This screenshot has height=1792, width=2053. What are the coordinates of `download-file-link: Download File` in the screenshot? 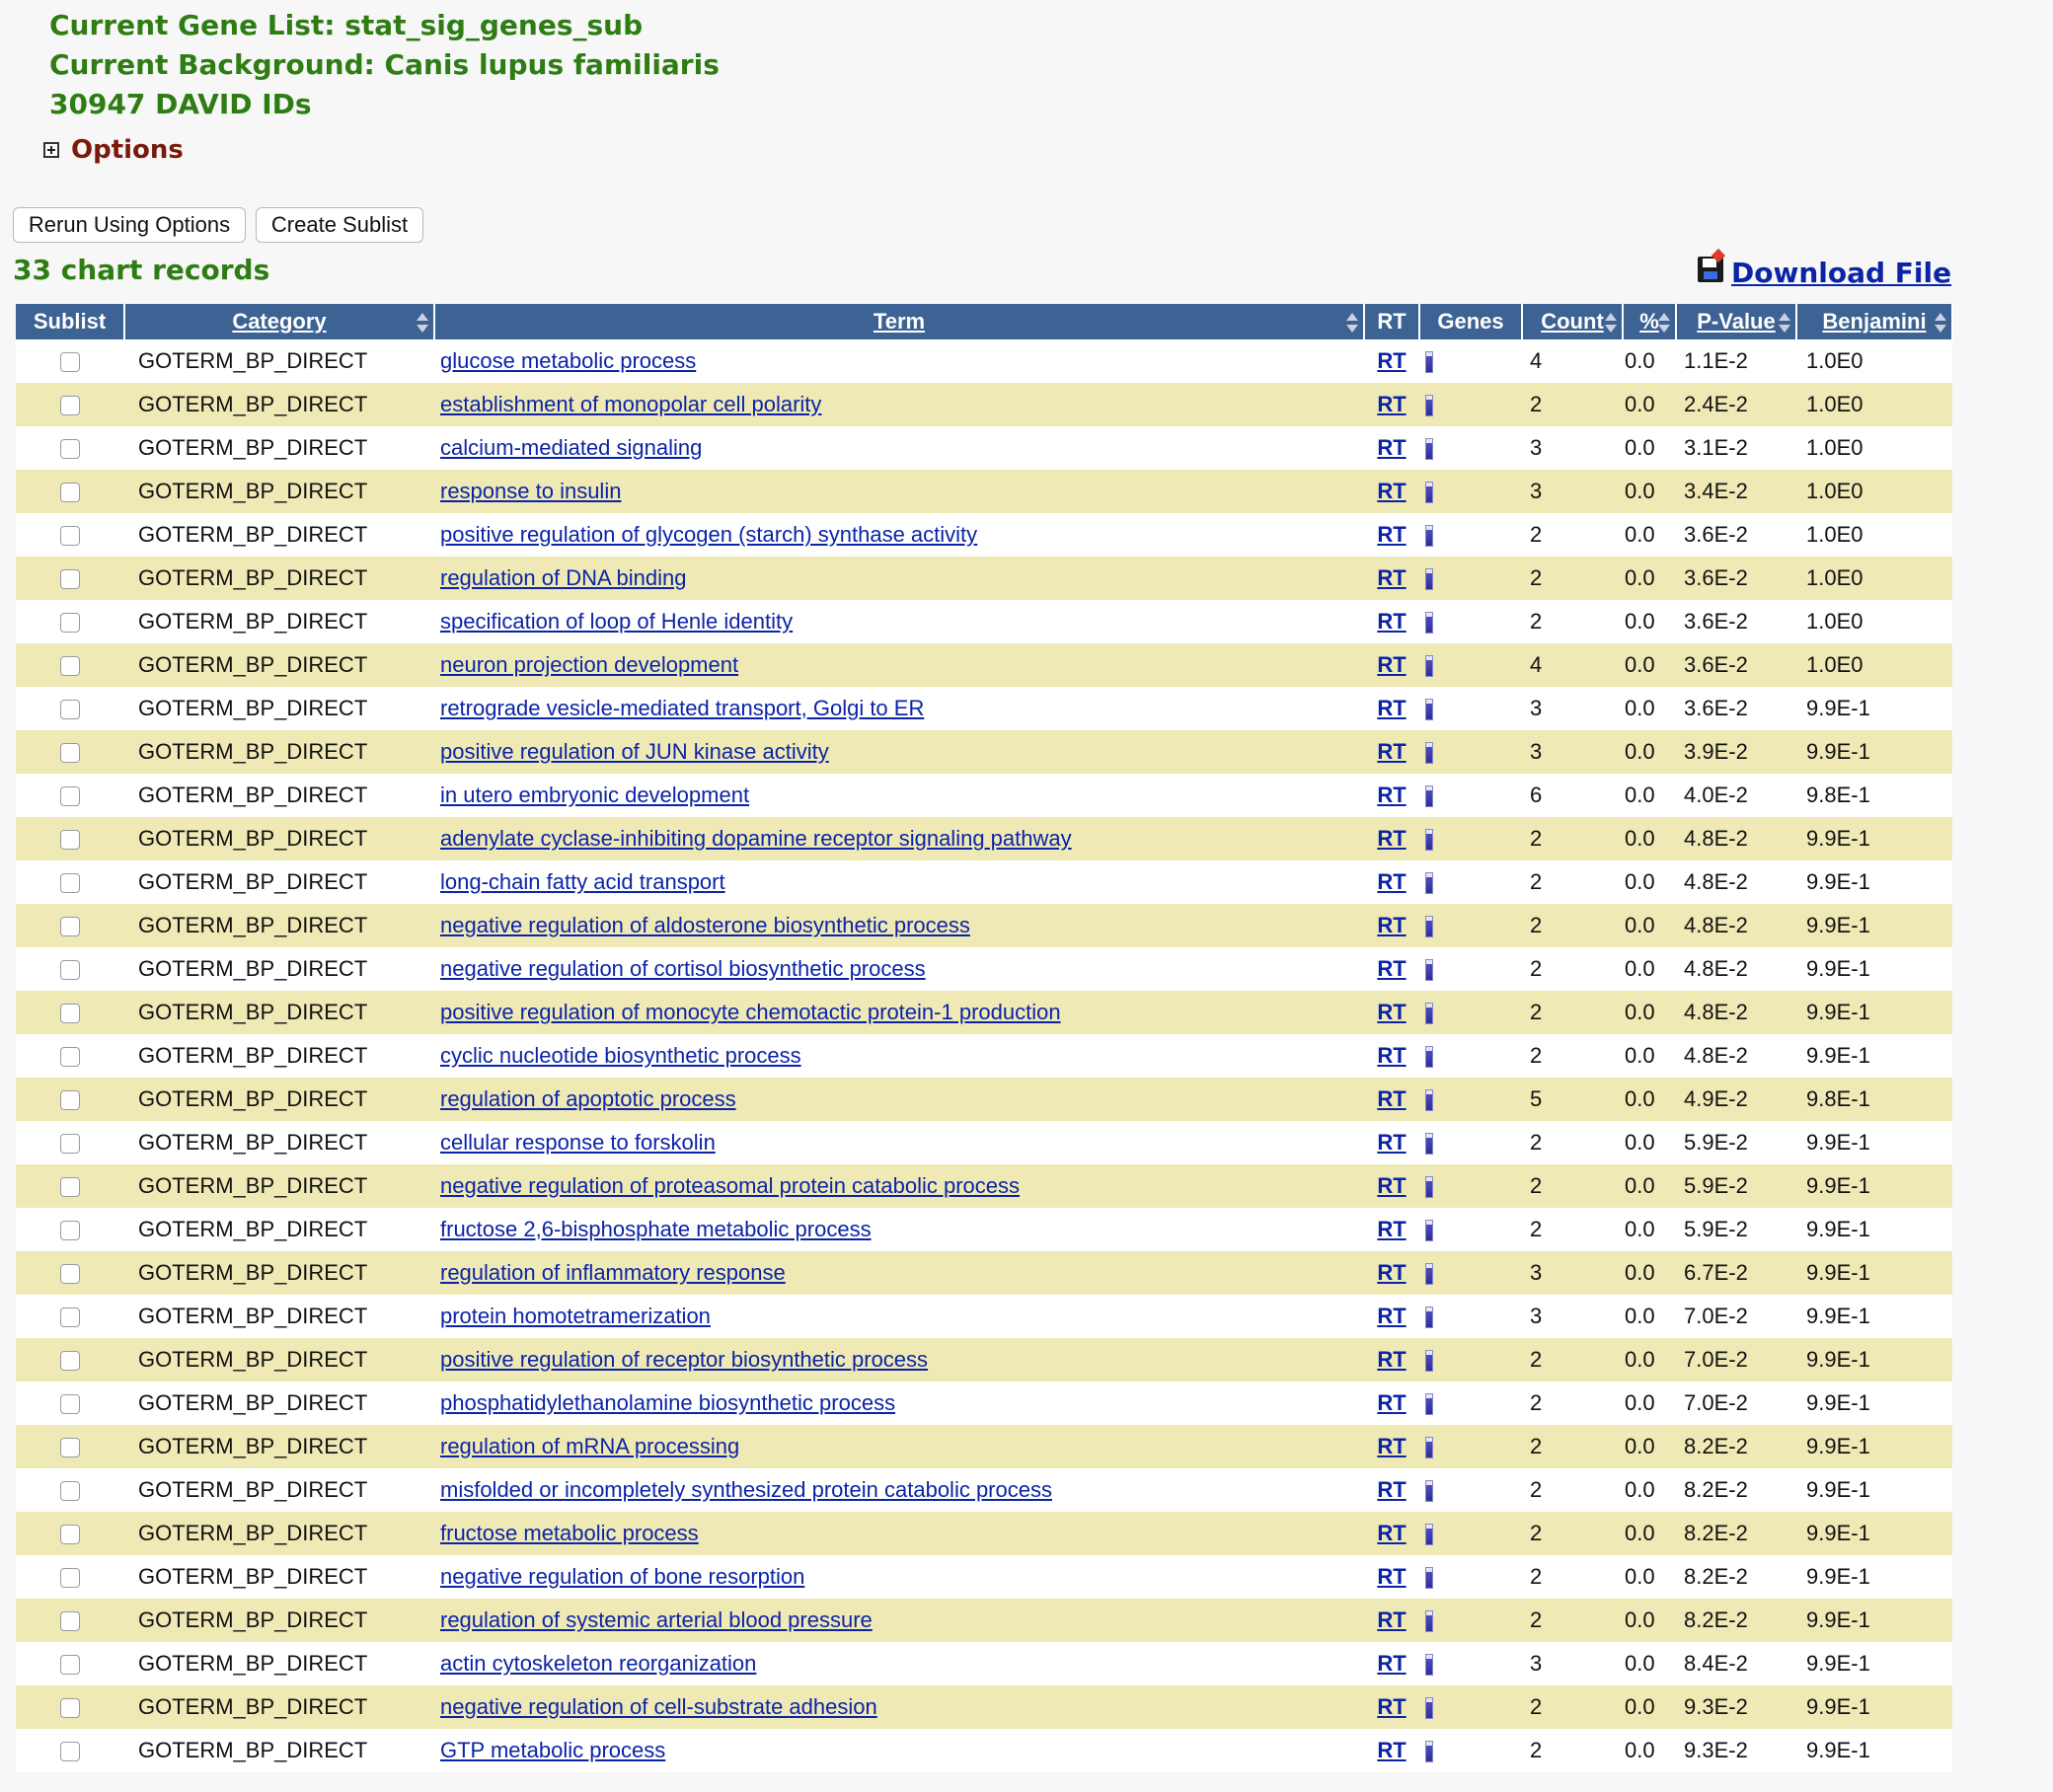 It's located at (1824, 270).